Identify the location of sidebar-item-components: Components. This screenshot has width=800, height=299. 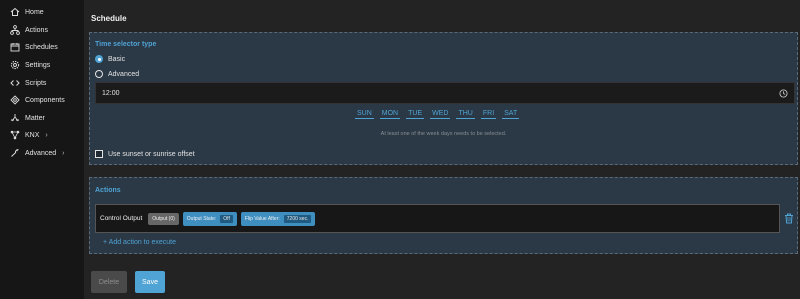
(37, 100).